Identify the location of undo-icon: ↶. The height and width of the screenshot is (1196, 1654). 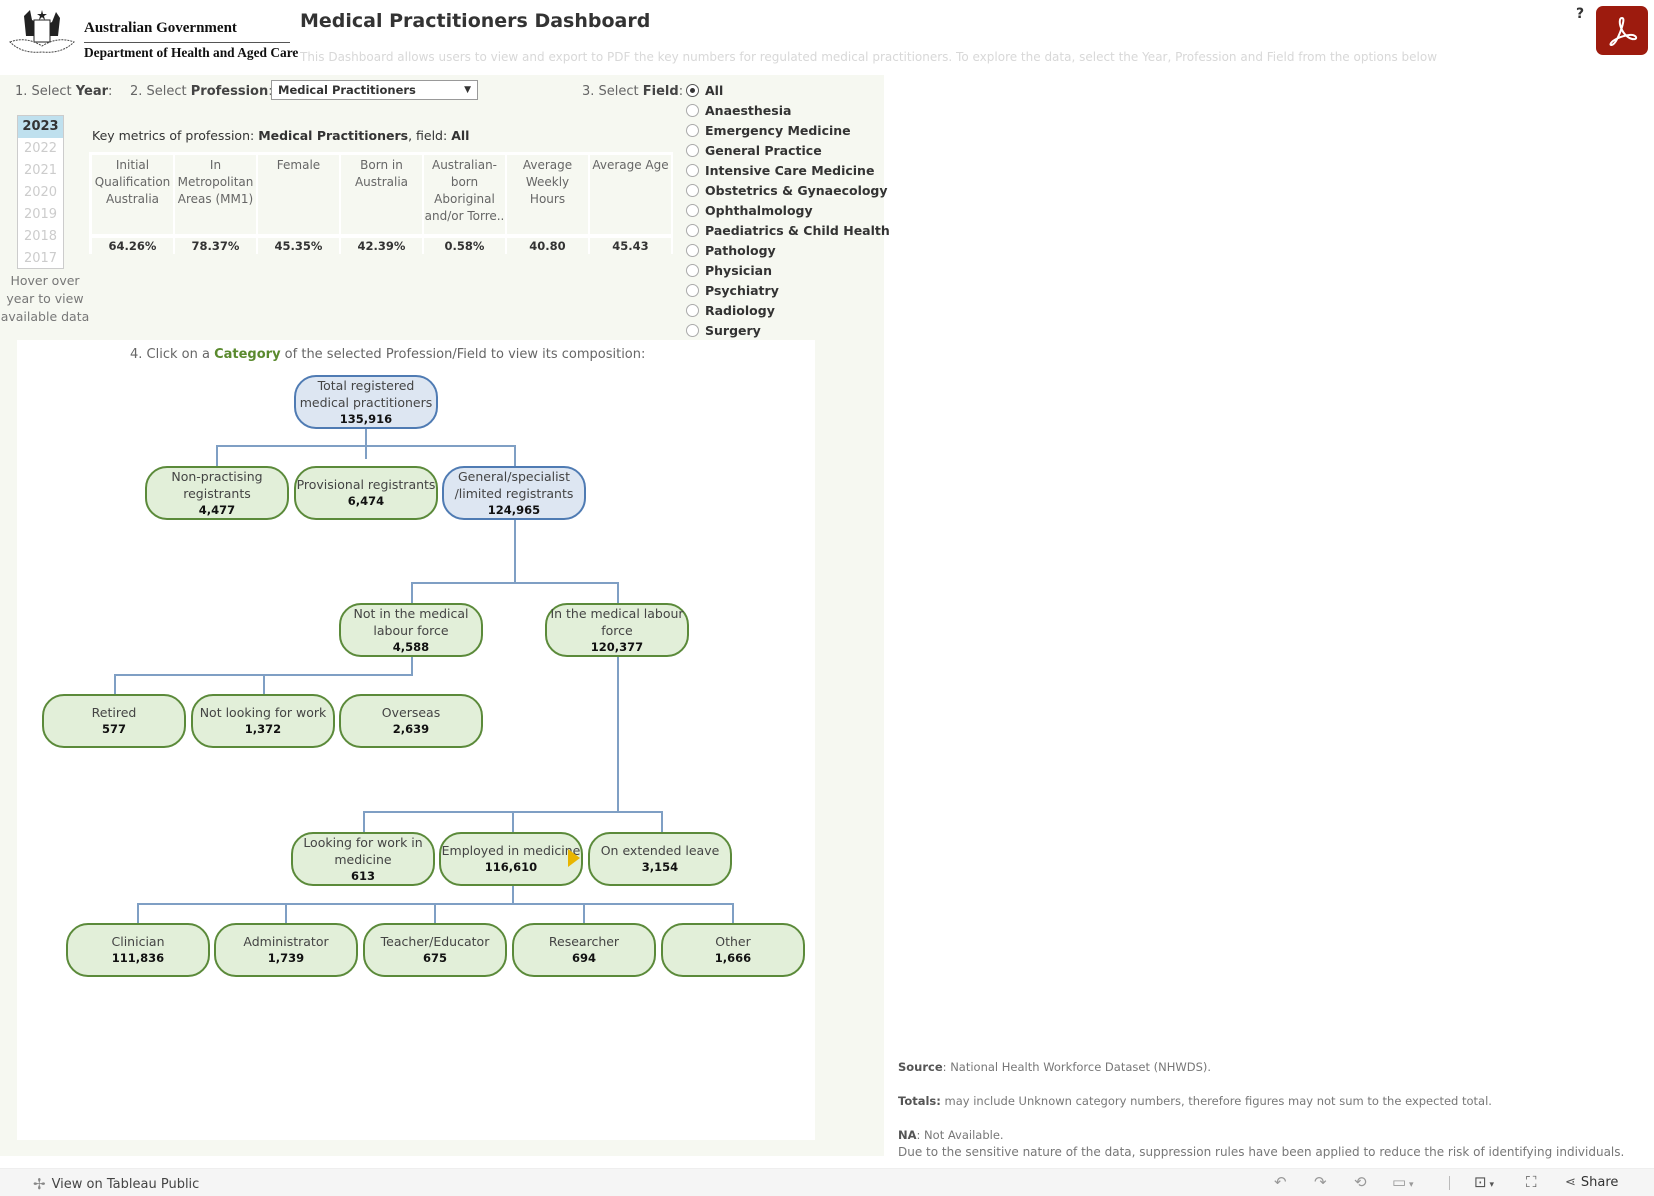
(1280, 1182).